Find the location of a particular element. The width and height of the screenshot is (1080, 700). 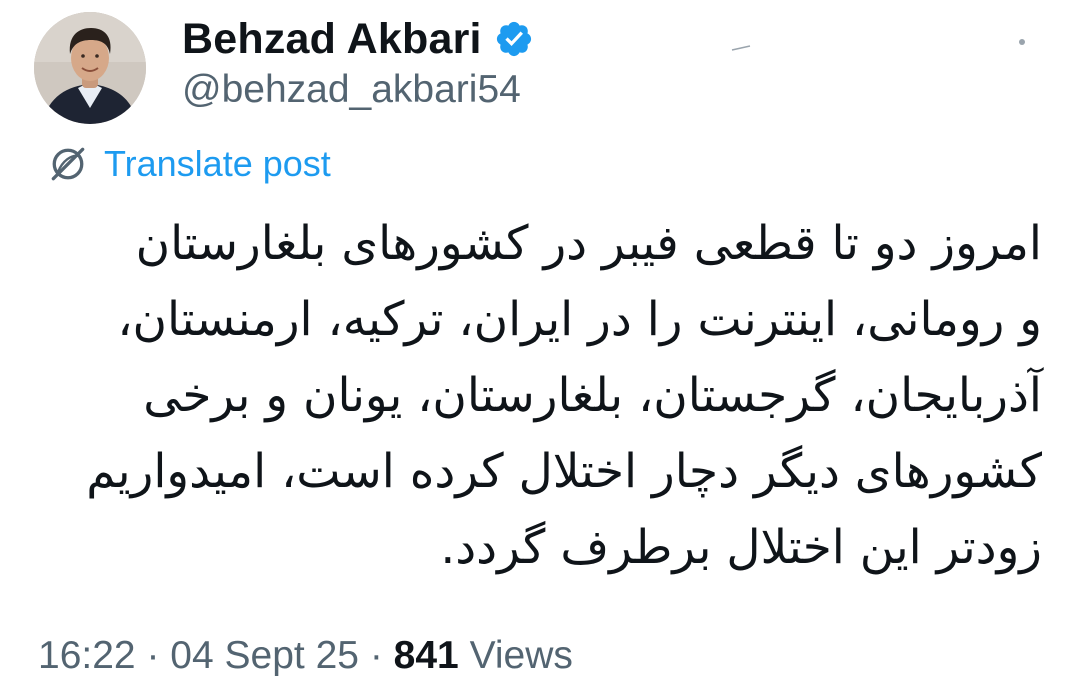

translate-globe-icon is located at coordinates (68, 164).